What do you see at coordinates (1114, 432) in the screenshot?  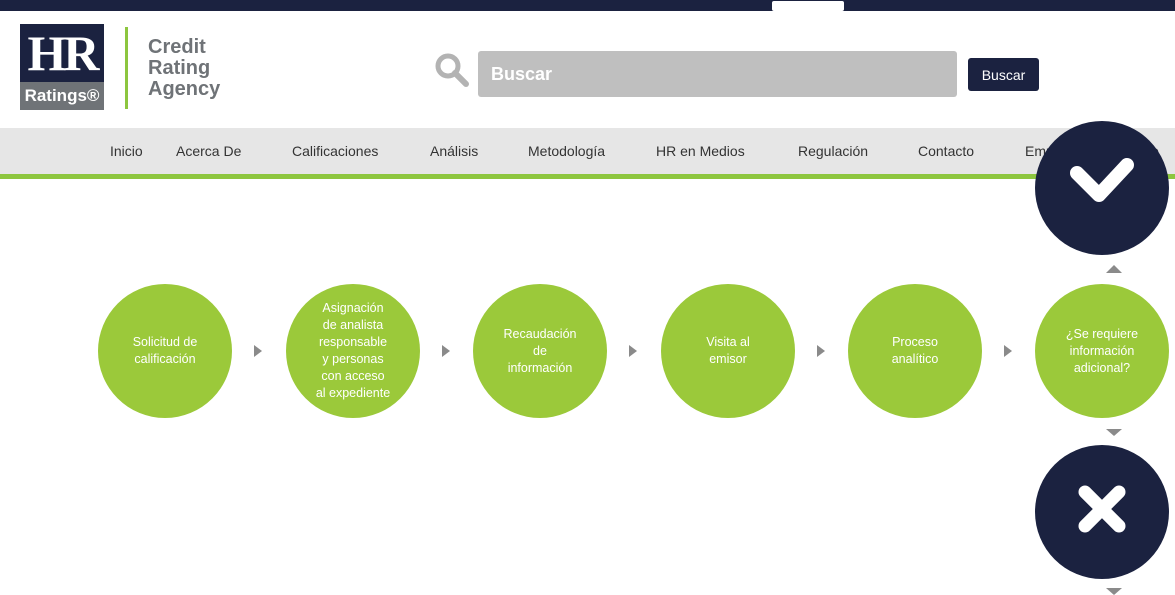 I see `arrow-down-icon` at bounding box center [1114, 432].